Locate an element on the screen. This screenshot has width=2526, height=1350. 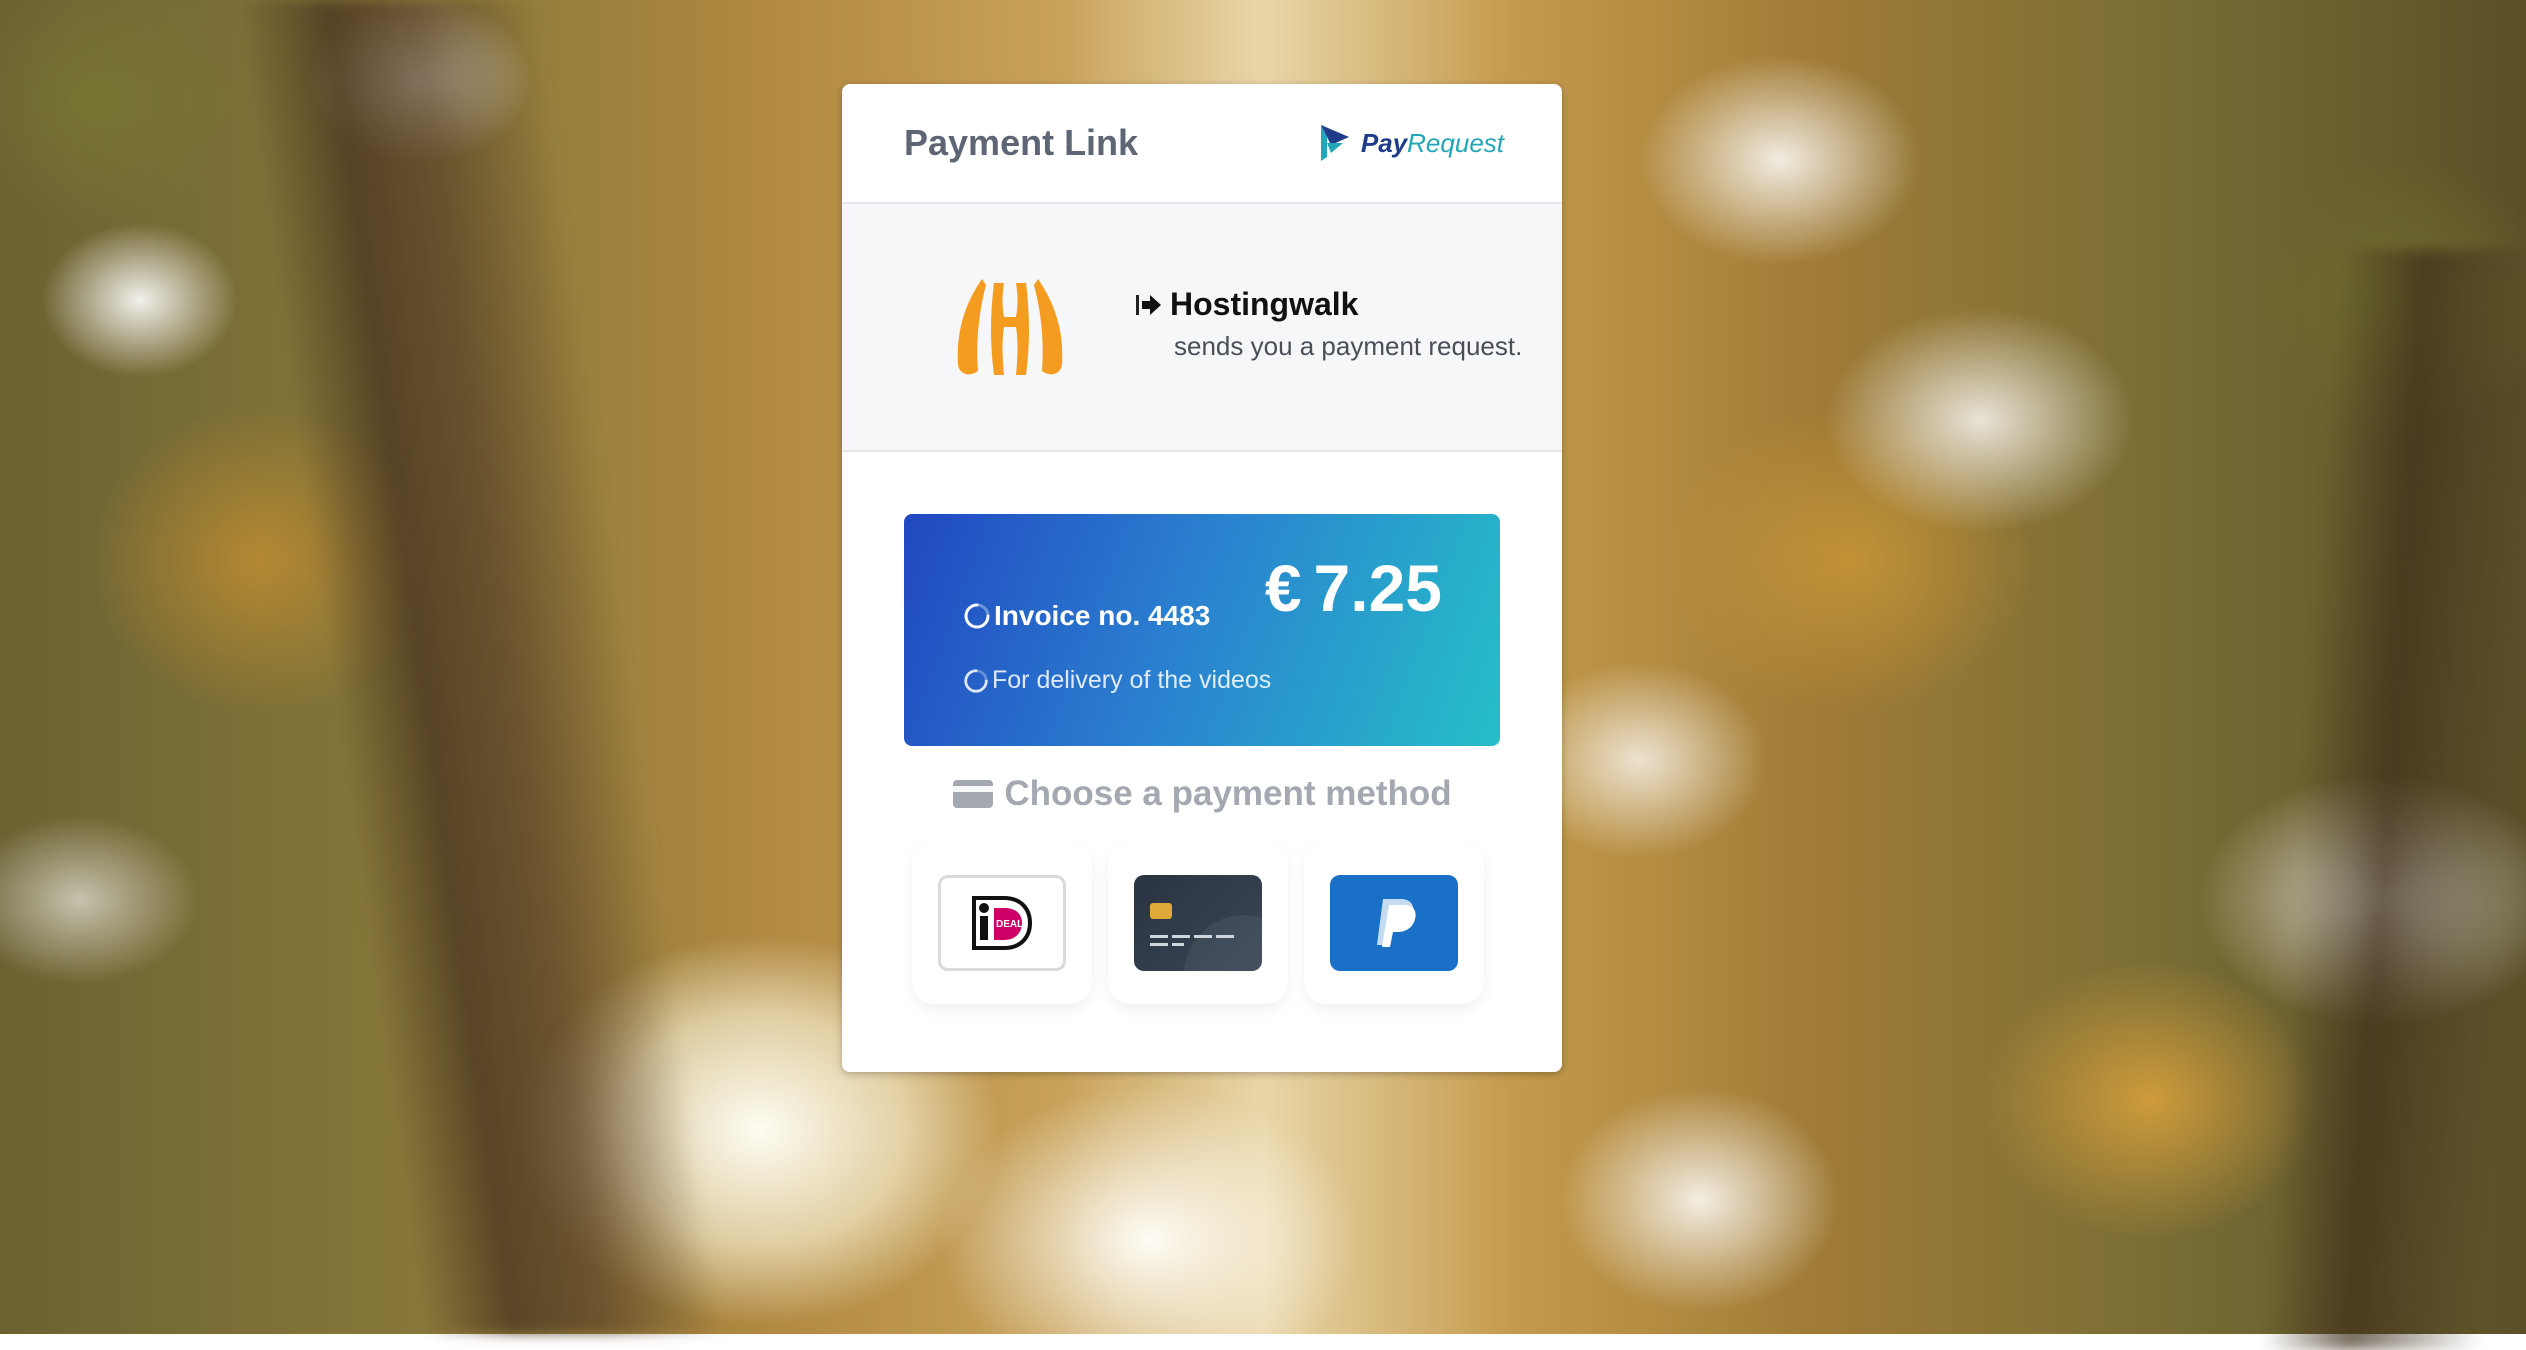
svg-text: DEAL is located at coordinates (1009, 924).